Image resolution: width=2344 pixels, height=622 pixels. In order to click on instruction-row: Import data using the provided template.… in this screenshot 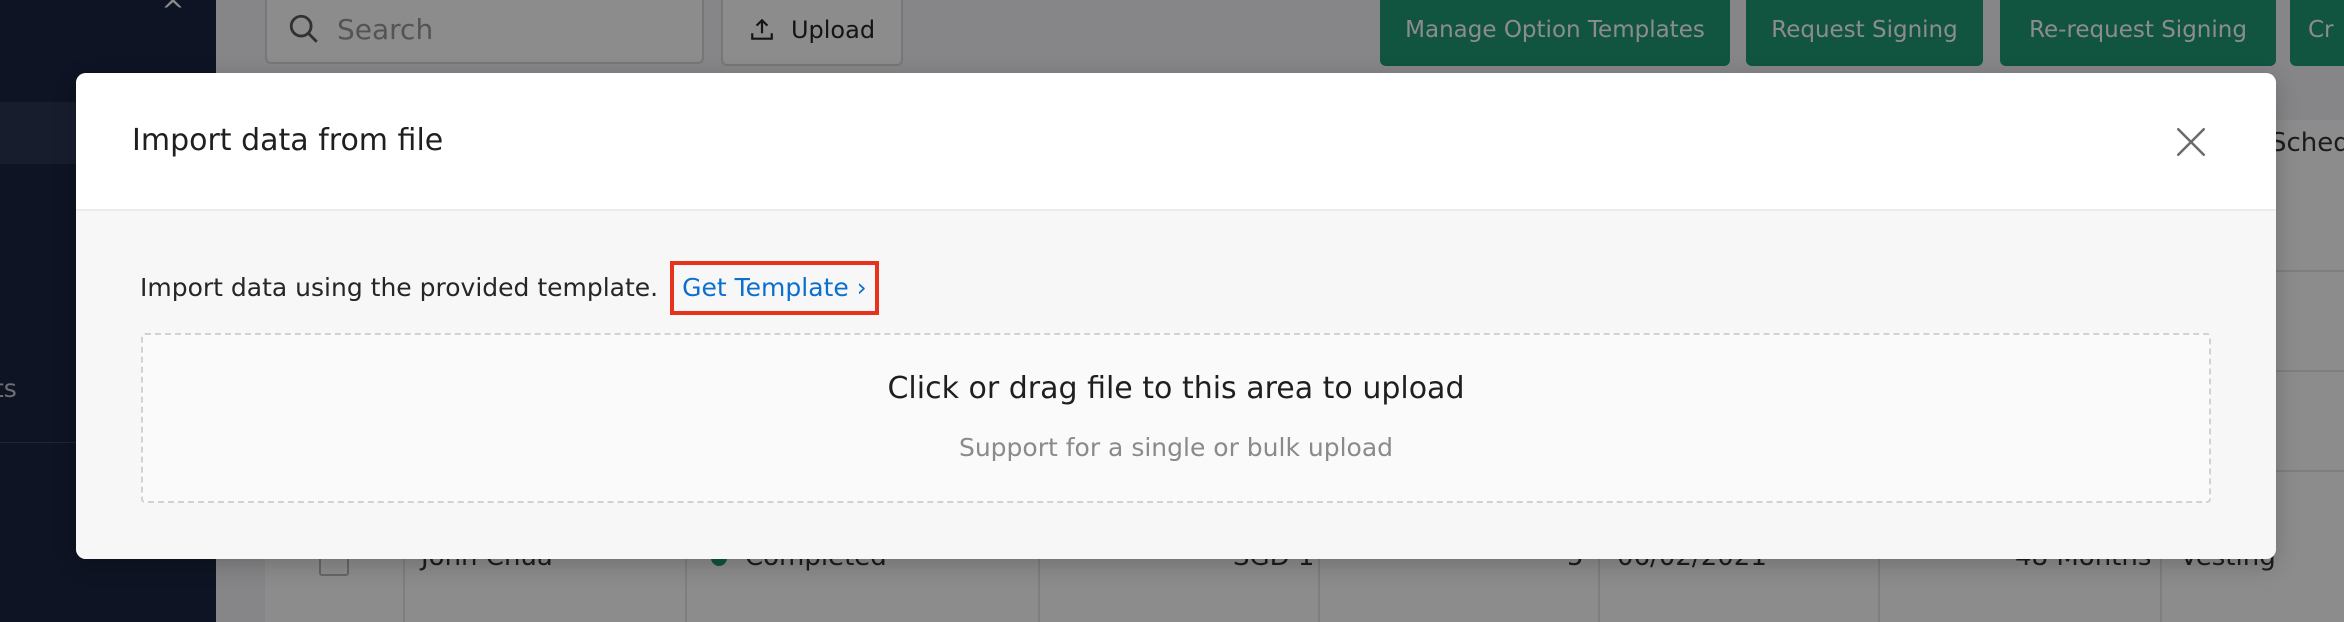, I will do `click(509, 288)`.